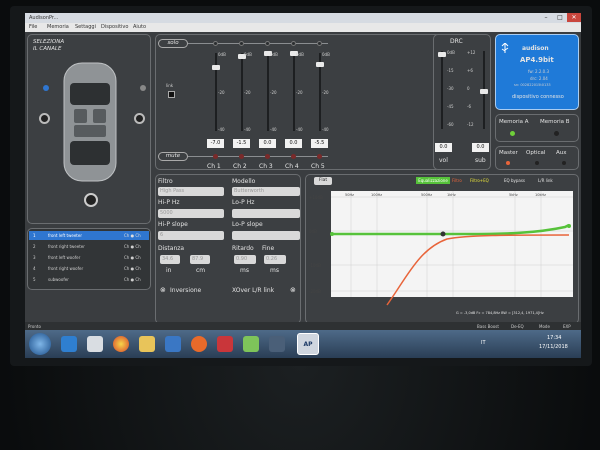  Describe the element at coordinates (65, 235) in the screenshot. I see `channel-row-1-name: front left tweeter` at that location.